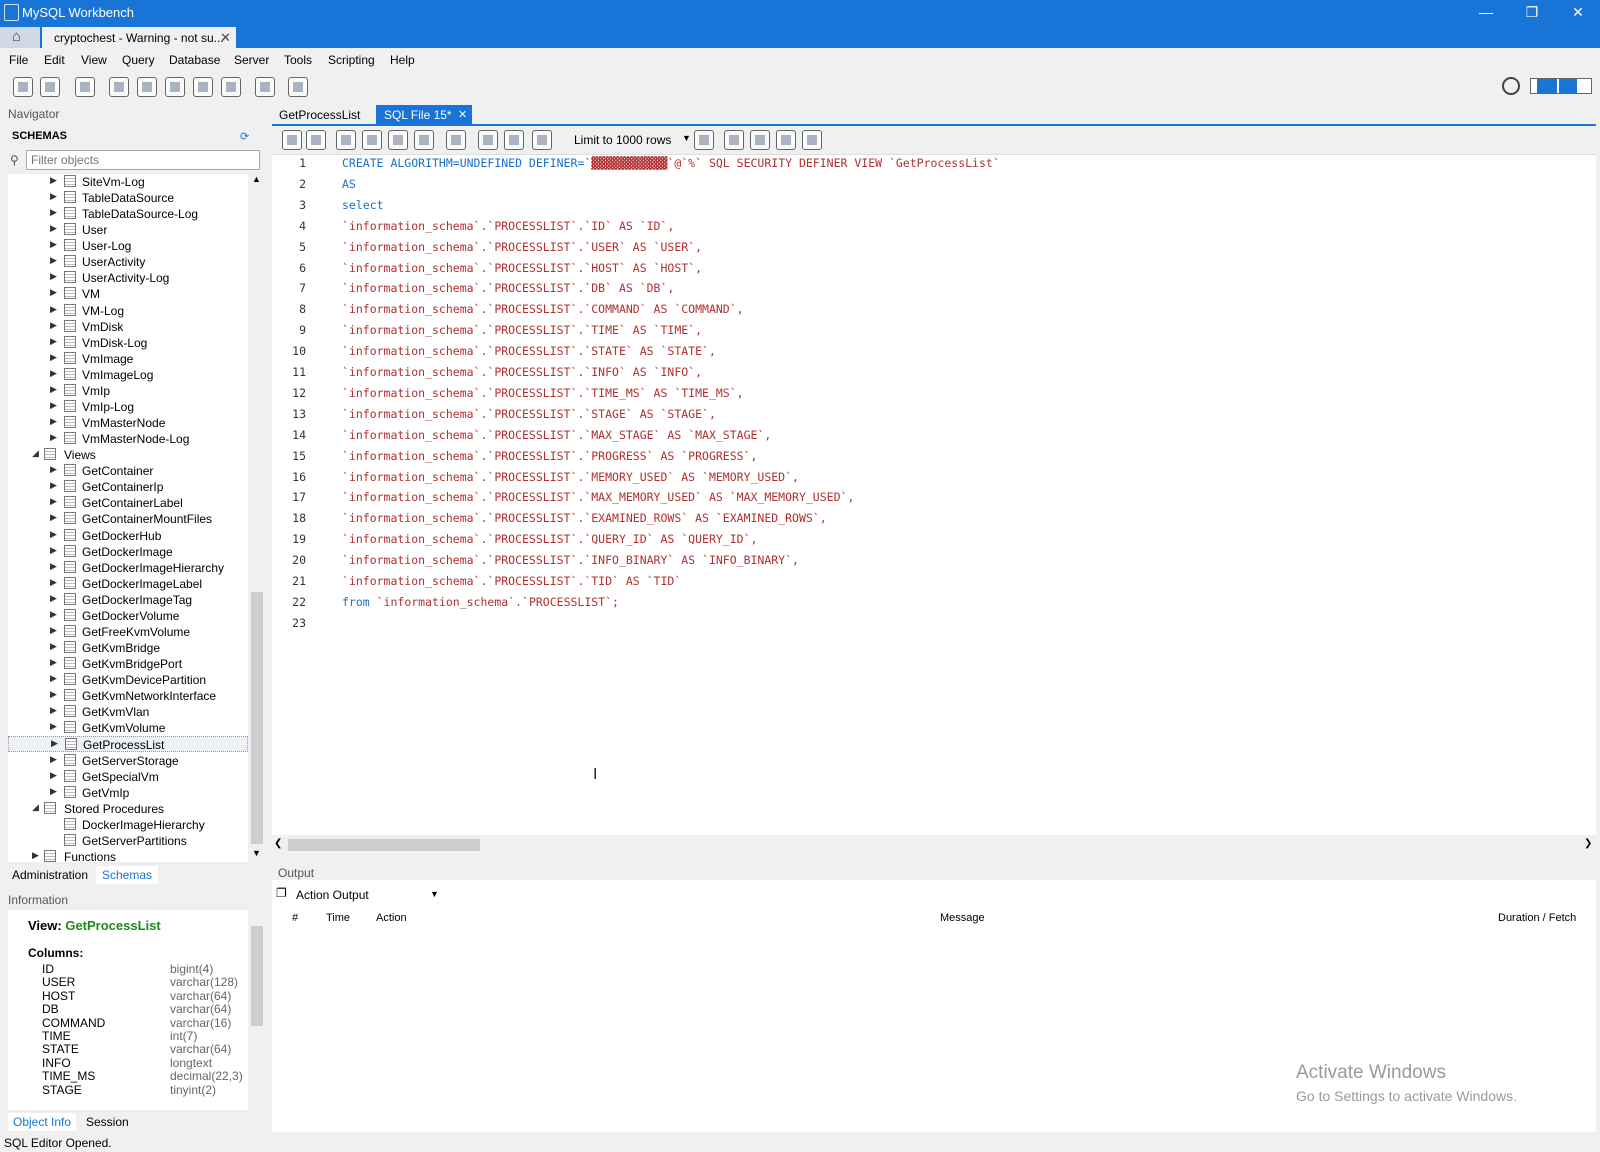  I want to click on find-icon, so click(760, 140).